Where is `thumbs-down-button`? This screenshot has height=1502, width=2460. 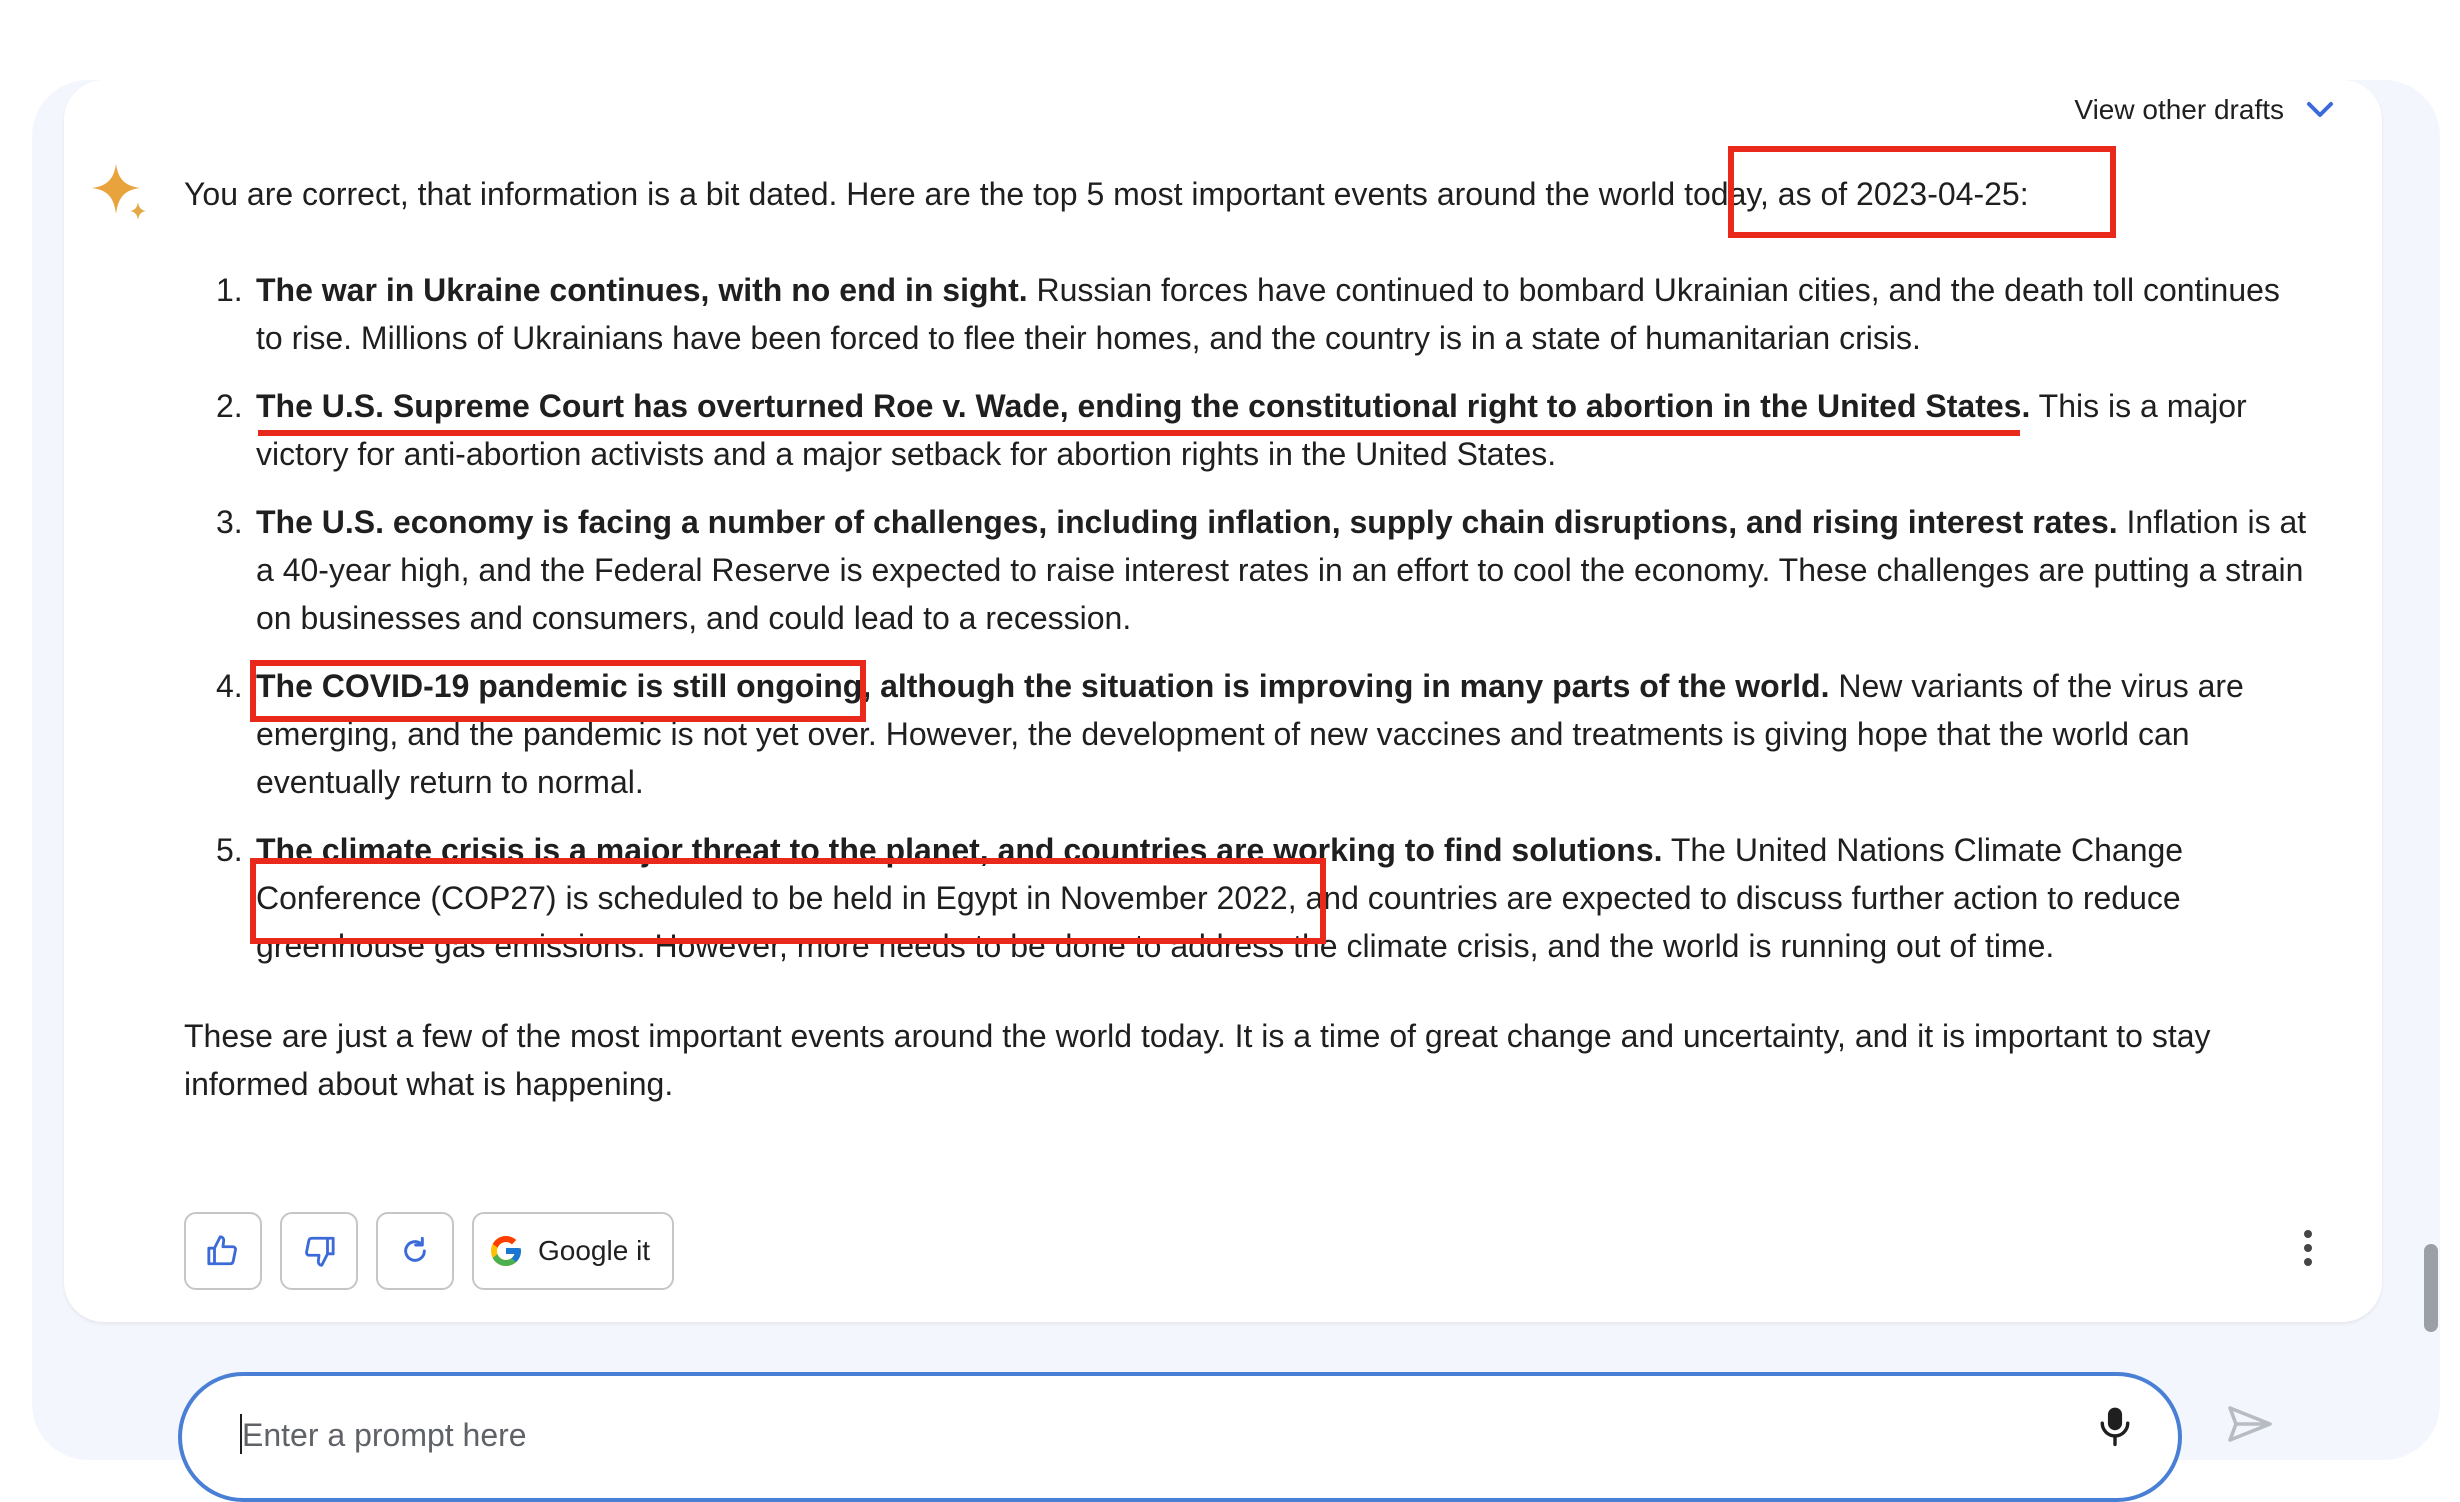
thumbs-down-button is located at coordinates (319, 1251).